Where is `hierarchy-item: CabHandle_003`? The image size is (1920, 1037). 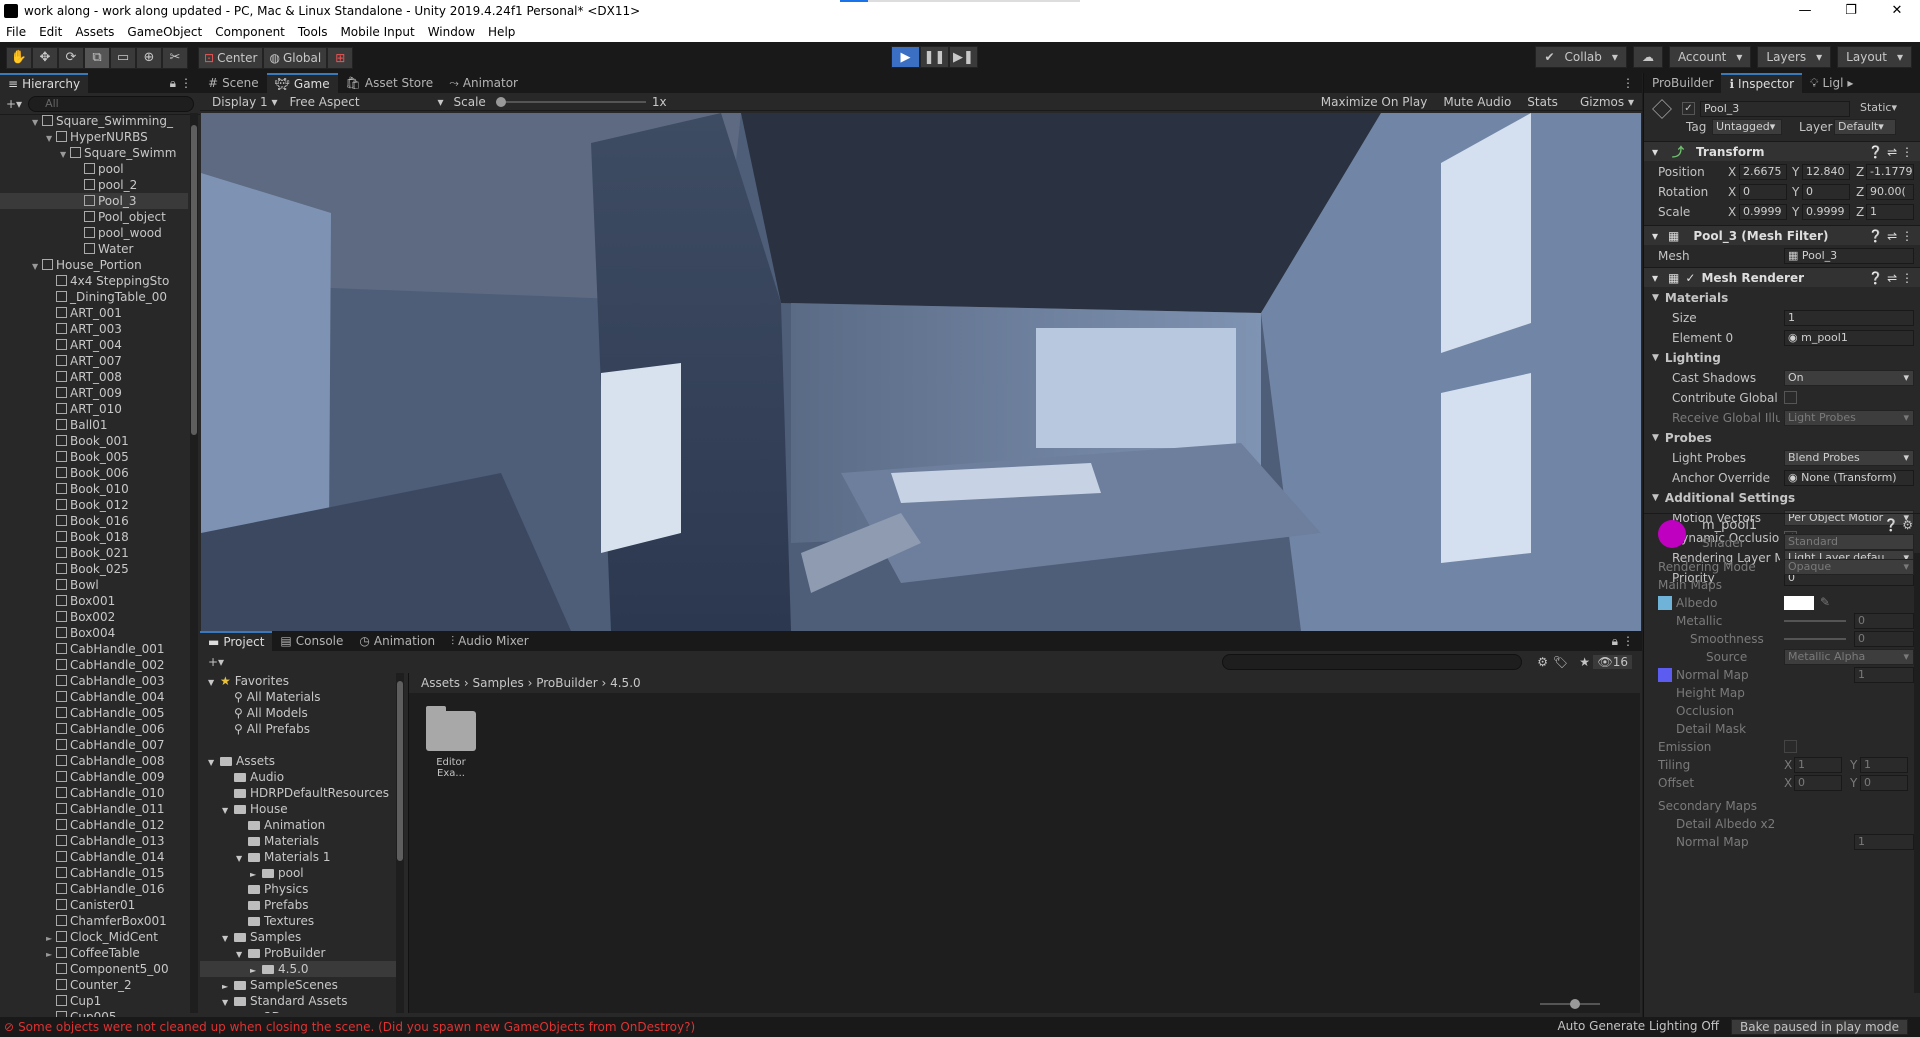 hierarchy-item: CabHandle_003 is located at coordinates (94, 681).